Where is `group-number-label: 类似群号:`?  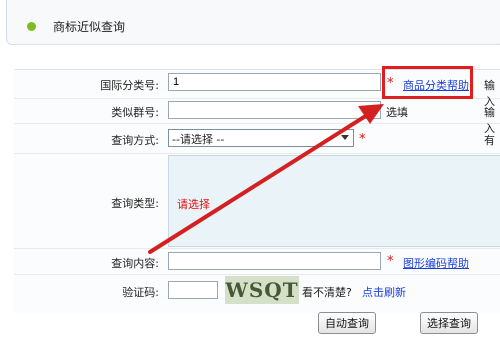 group-number-label: 类似群号: is located at coordinates (135, 112).